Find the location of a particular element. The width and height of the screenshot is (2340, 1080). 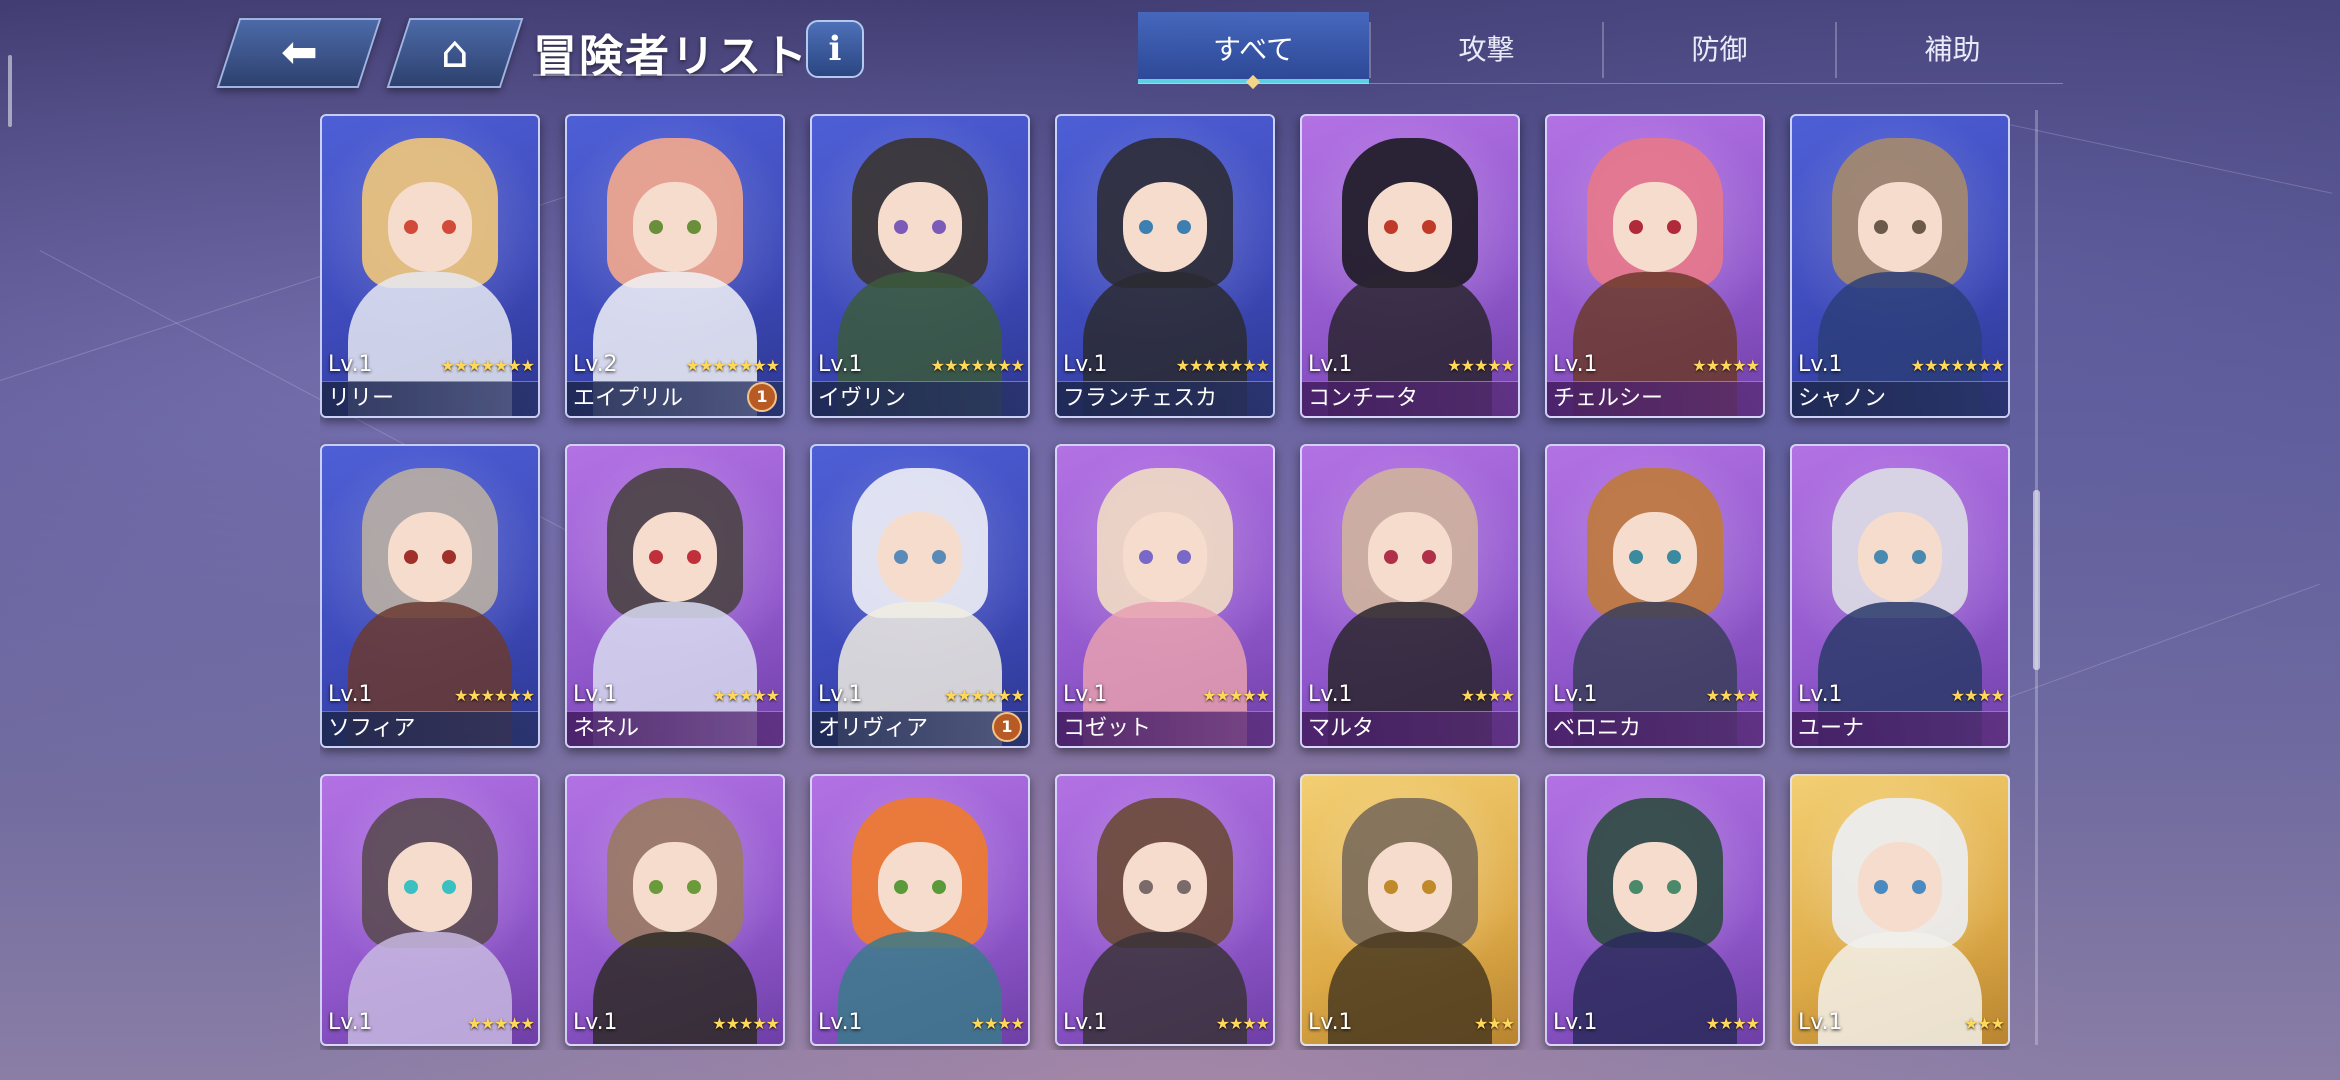

info-icon: i is located at coordinates (835, 49).